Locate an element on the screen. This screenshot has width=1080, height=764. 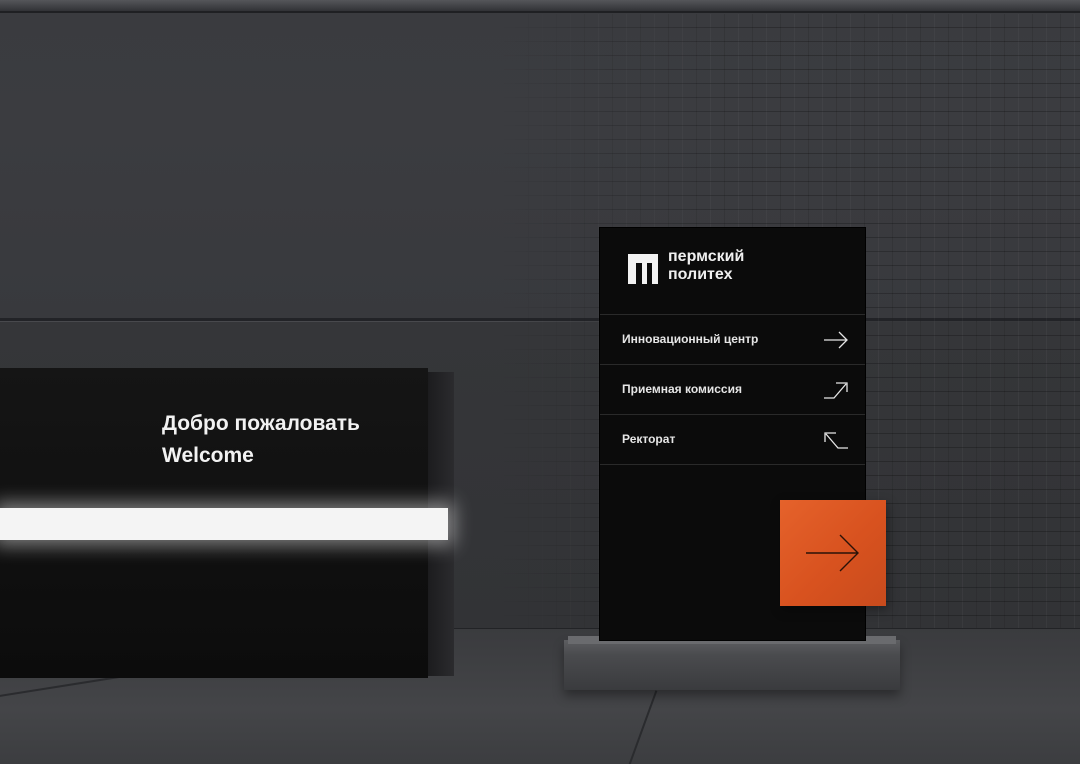
direction-label: Приемная комиссия is located at coordinates (682, 389).